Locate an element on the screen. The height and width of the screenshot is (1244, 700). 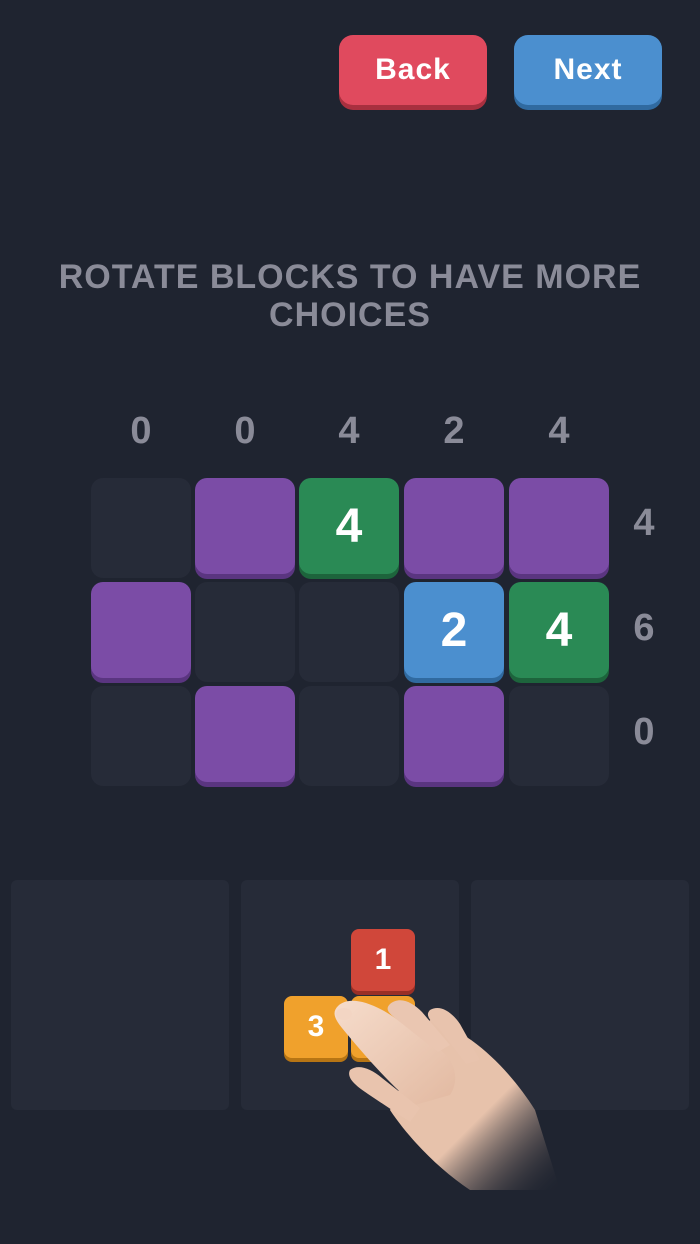
row-sum: 0 is located at coordinates (644, 732).